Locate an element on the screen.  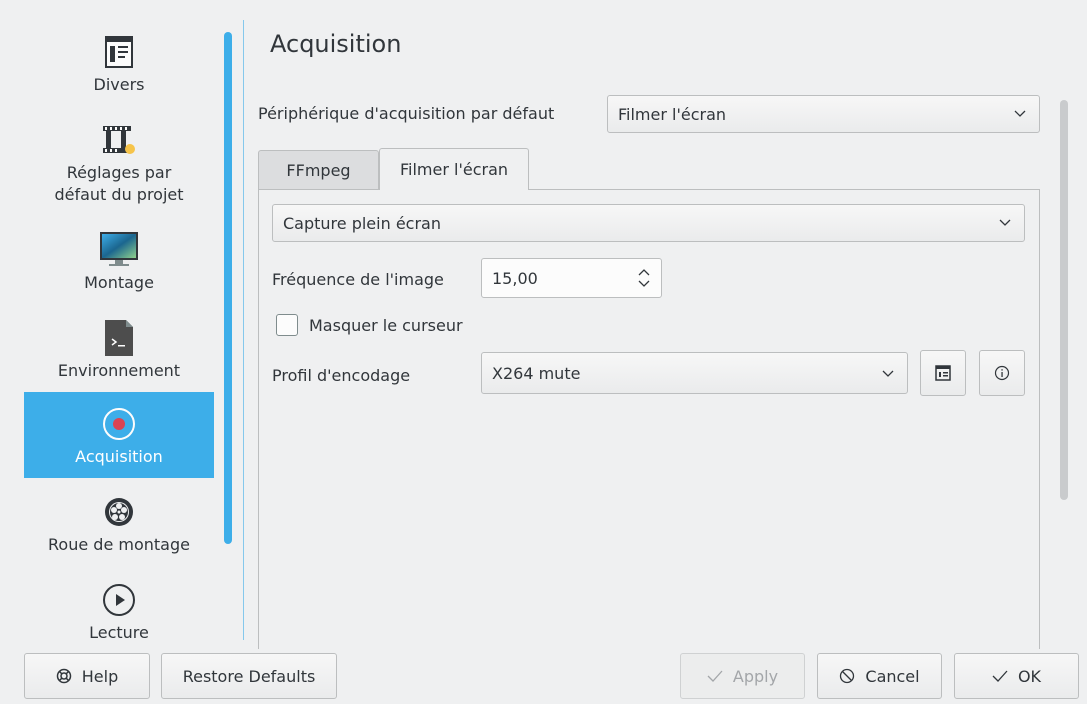
profile-info-button is located at coordinates (1002, 373).